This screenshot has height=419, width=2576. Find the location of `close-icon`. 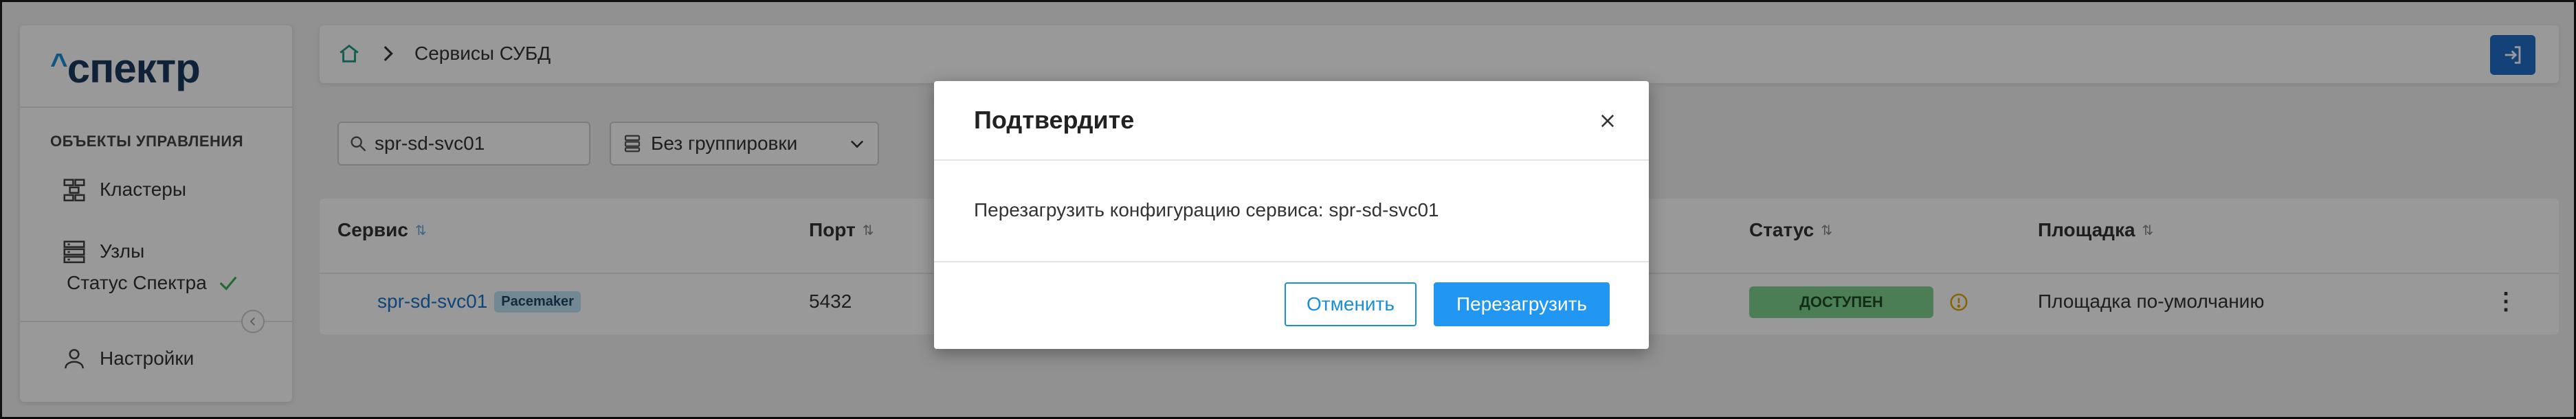

close-icon is located at coordinates (1607, 121).